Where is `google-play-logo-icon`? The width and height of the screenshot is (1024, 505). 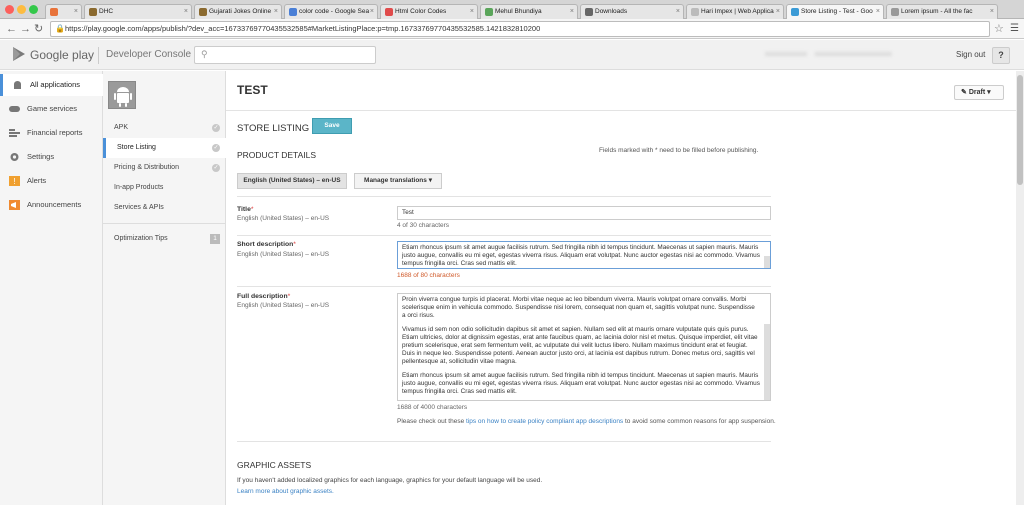 google-play-logo-icon is located at coordinates (19, 54).